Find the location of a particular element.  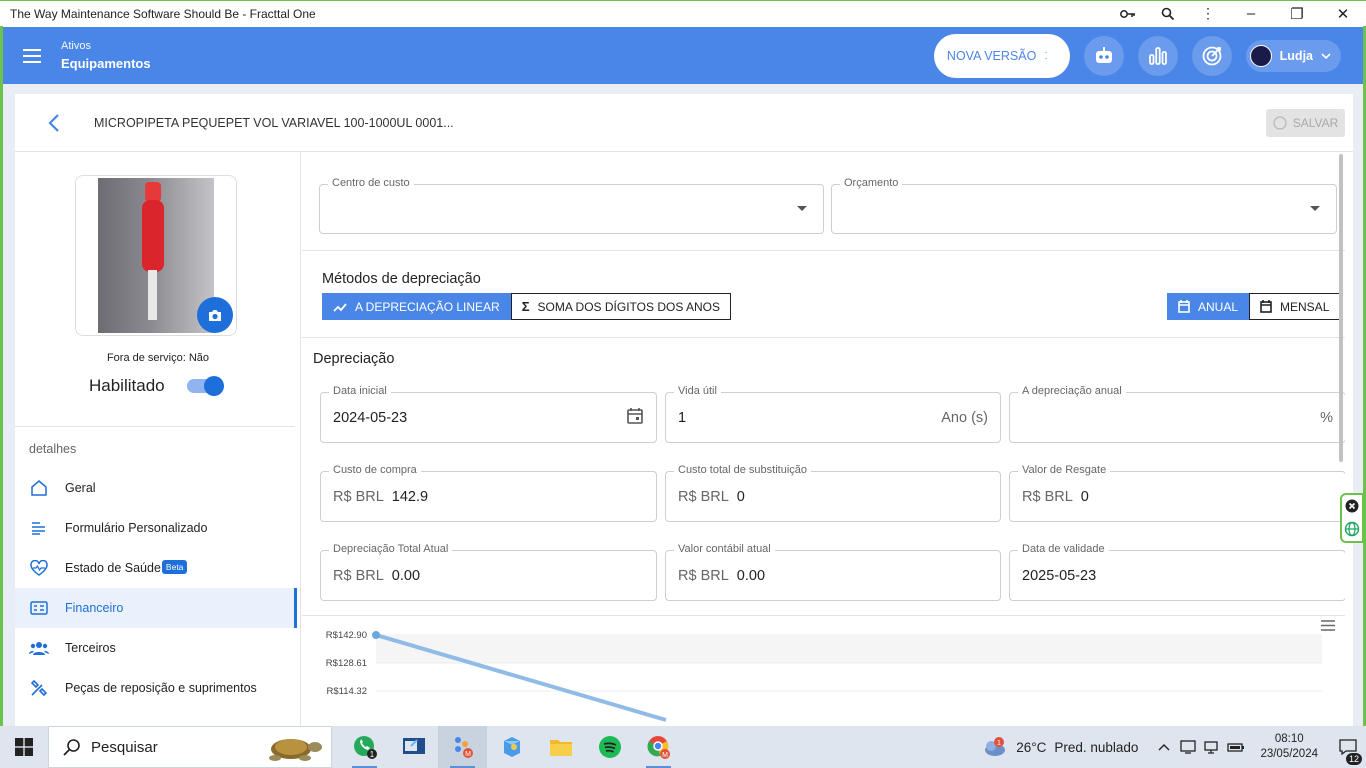

save-button: SALVAR is located at coordinates (1305, 123).